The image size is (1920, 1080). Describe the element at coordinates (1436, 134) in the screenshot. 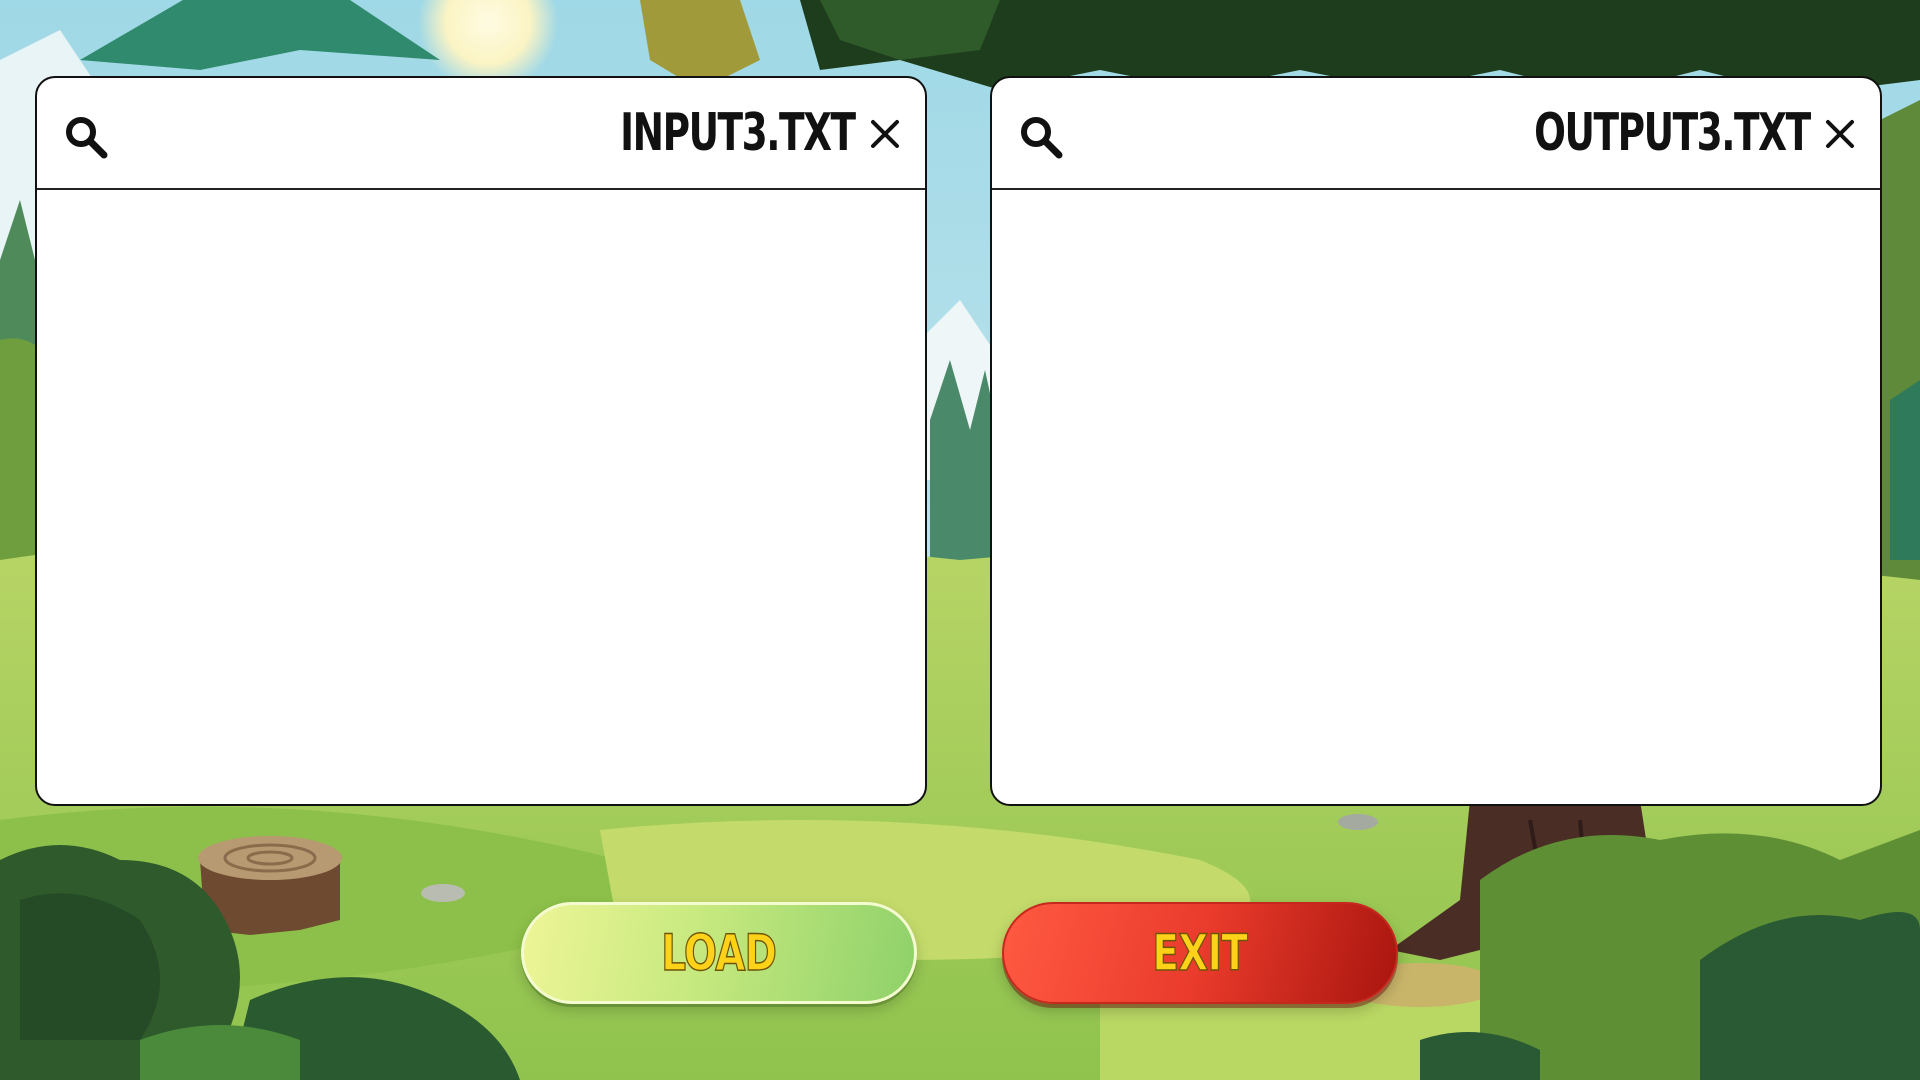

I see `output-panel-header: OUTPUT3.TXT` at that location.